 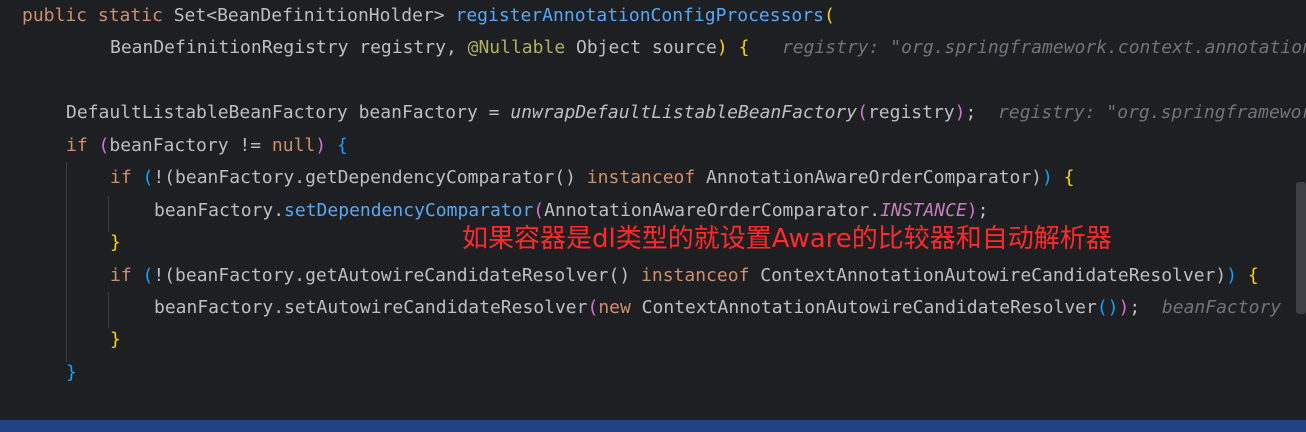 What do you see at coordinates (371, 307) in the screenshot?
I see `statement: beanFactory.setAutowireCandidateResolver` at bounding box center [371, 307].